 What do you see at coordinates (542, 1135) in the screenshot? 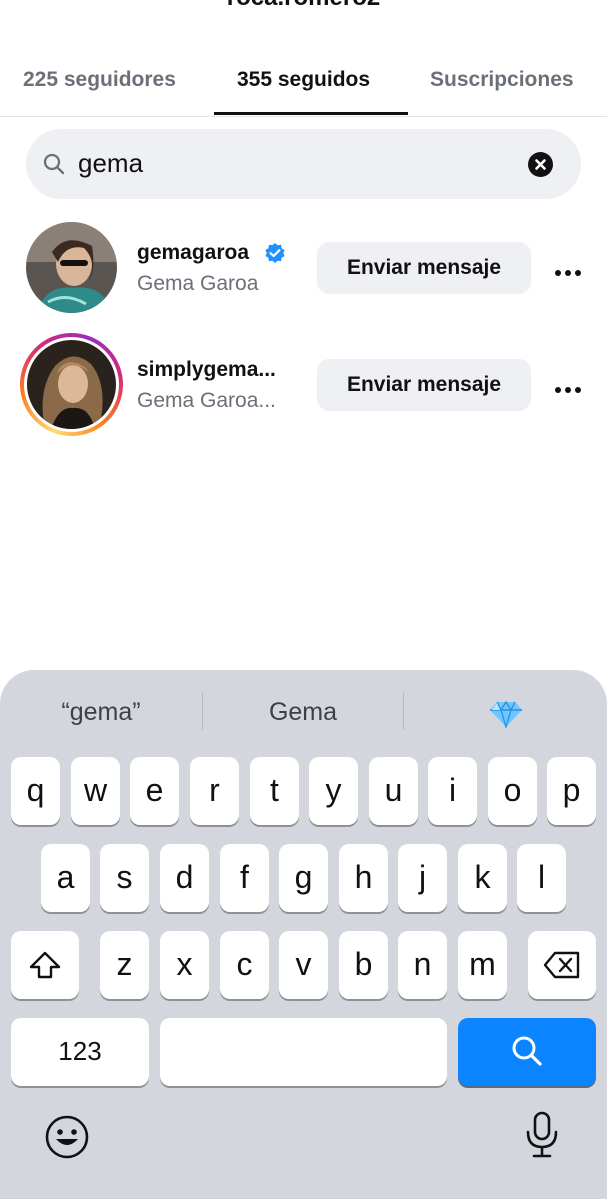
I see `microphone-icon` at bounding box center [542, 1135].